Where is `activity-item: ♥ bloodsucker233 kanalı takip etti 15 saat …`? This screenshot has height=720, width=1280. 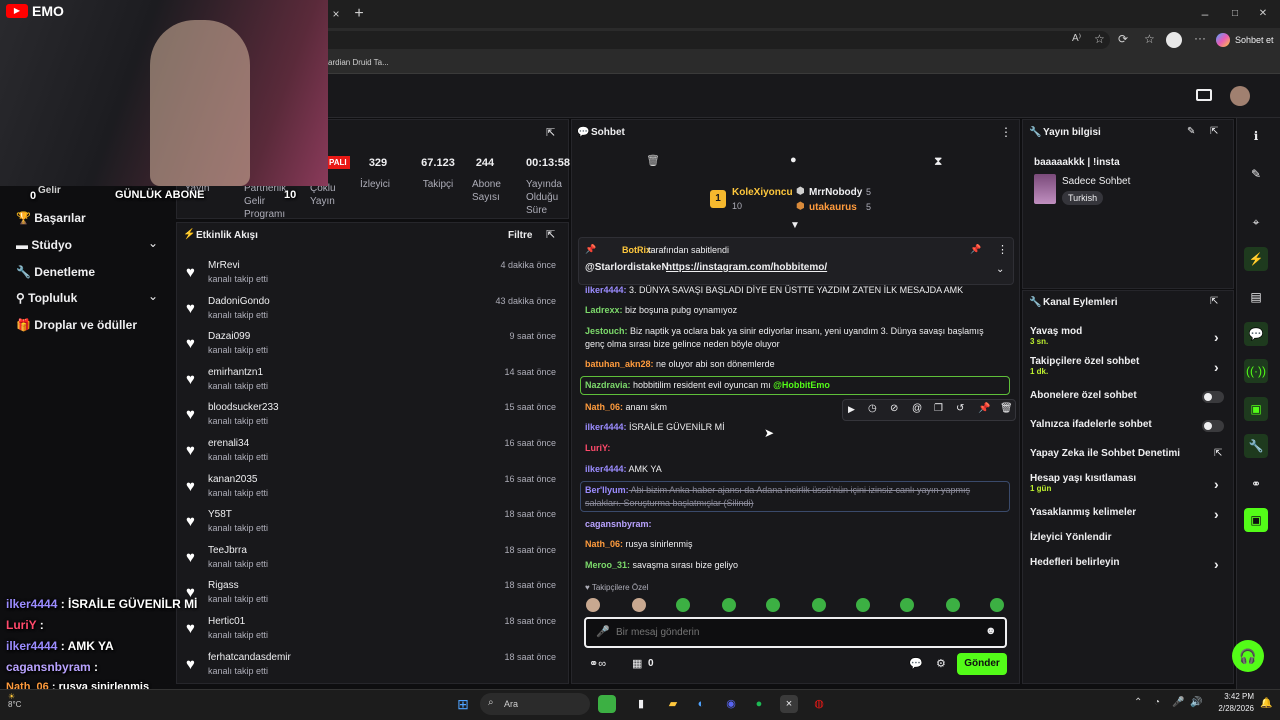
activity-item: ♥ bloodsucker233 kanalı takip etti 15 saat … is located at coordinates (373, 417).